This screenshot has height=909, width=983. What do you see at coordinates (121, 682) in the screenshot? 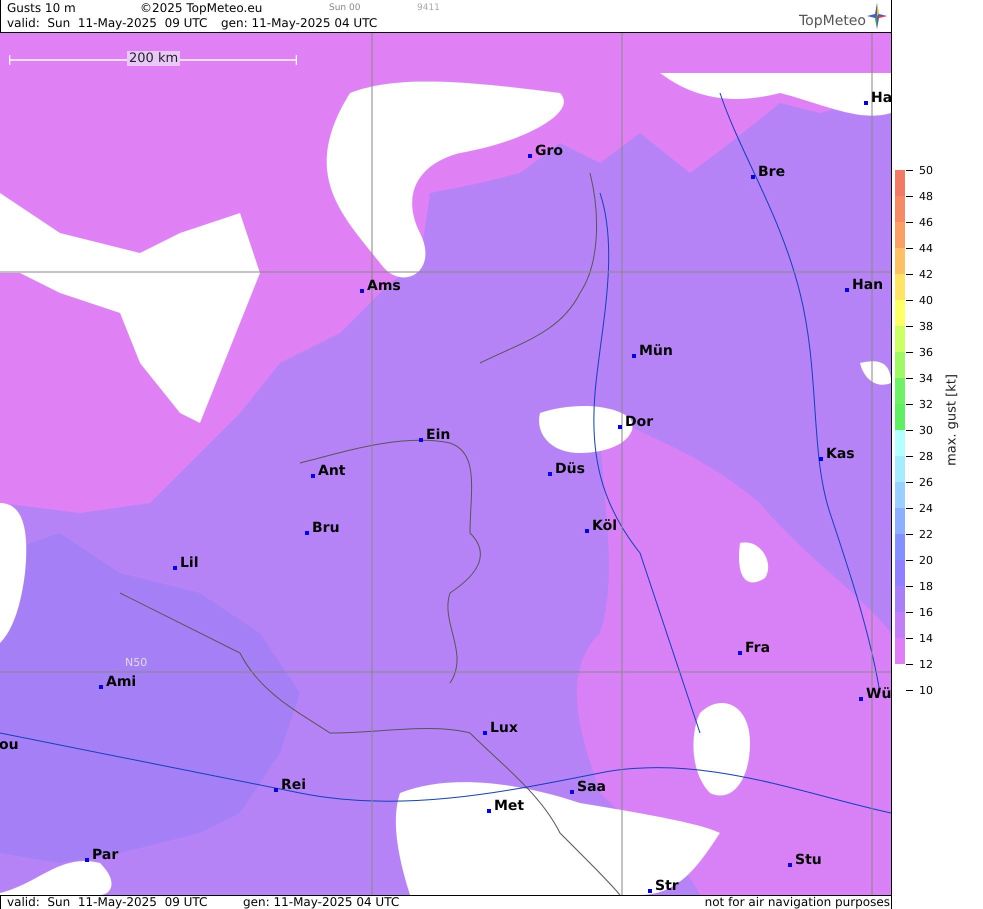
I see `city-label: Ami` at bounding box center [121, 682].